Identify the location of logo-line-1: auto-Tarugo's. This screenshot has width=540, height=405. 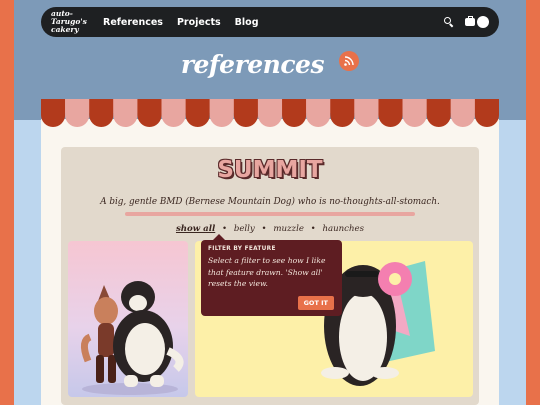
(69, 17).